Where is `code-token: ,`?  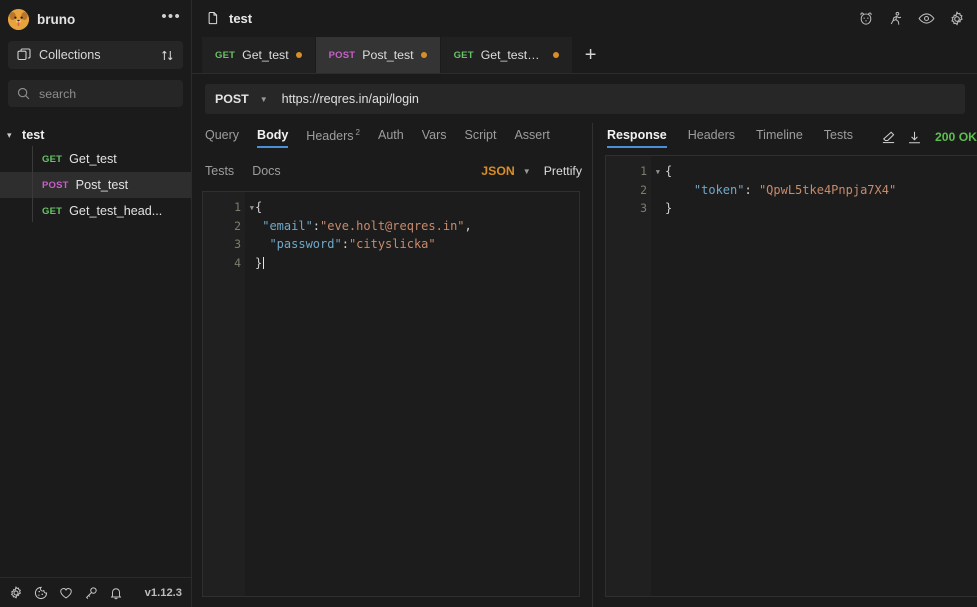
code-token: , is located at coordinates (468, 225).